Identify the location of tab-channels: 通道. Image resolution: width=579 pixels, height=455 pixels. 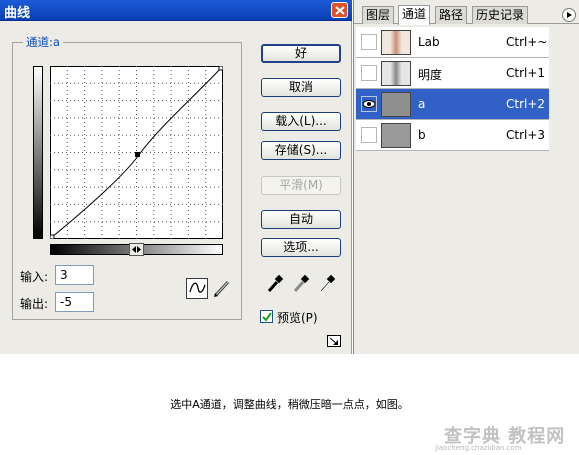
(414, 15).